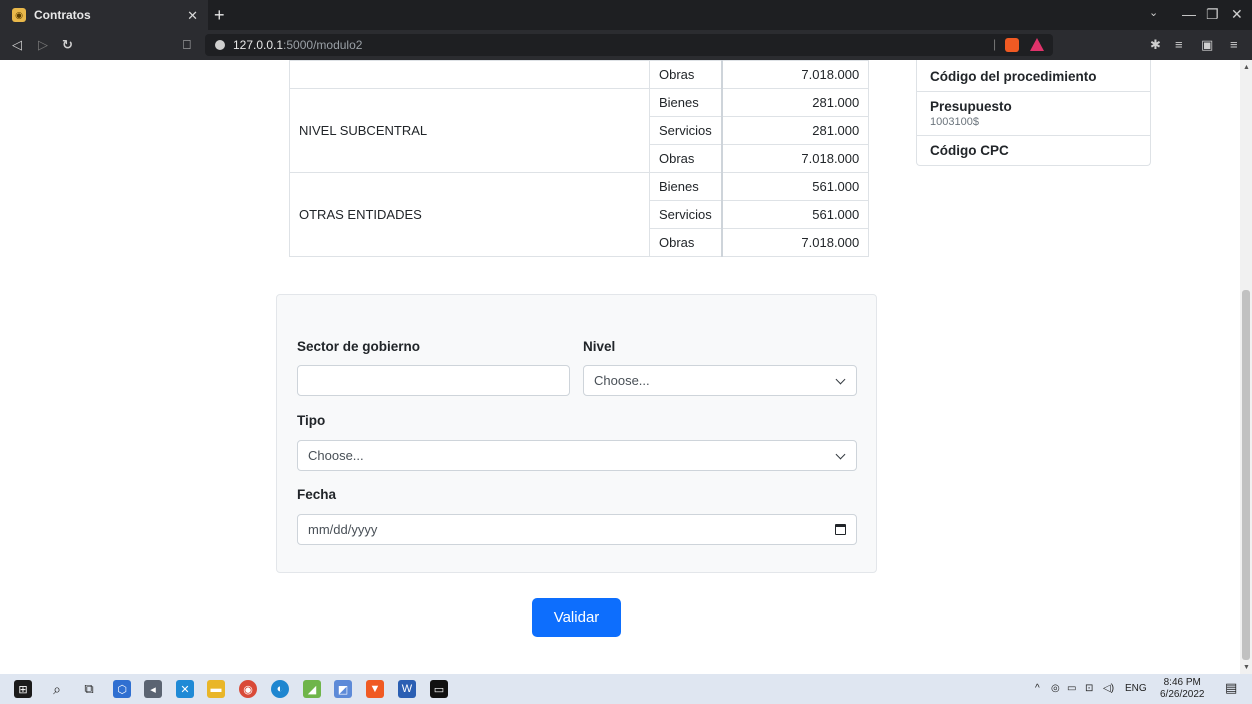 This screenshot has height=704, width=1252. Describe the element at coordinates (469, 74) in the screenshot. I see `table-cell-category` at that location.